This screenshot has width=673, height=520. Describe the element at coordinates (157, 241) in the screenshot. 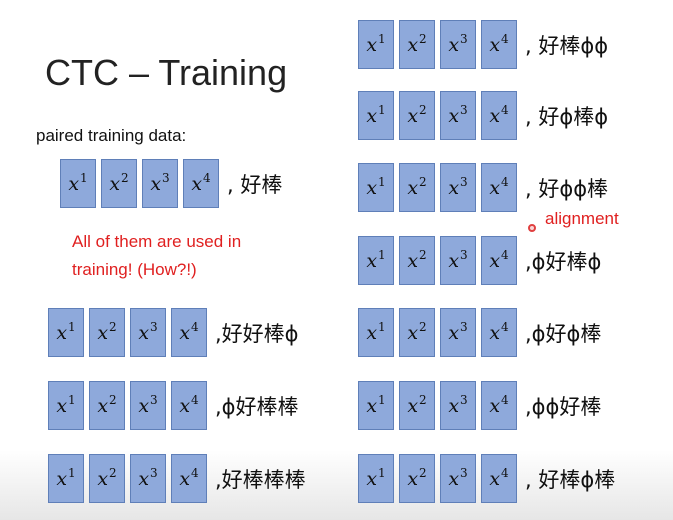

I see `note-line-1: All of them are used in` at that location.